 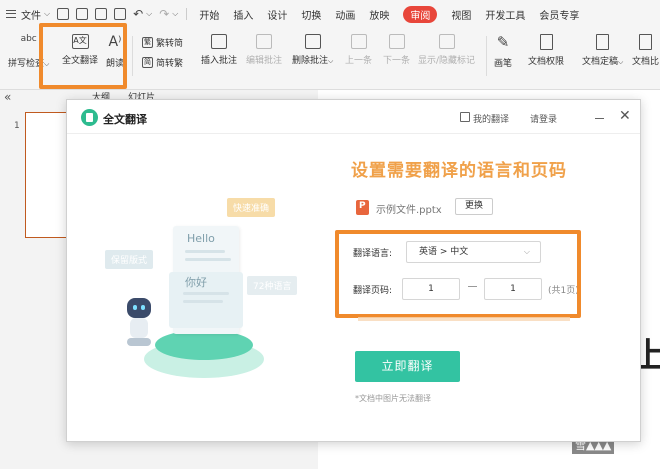 I want to click on slide-number: 1, so click(x=17, y=126).